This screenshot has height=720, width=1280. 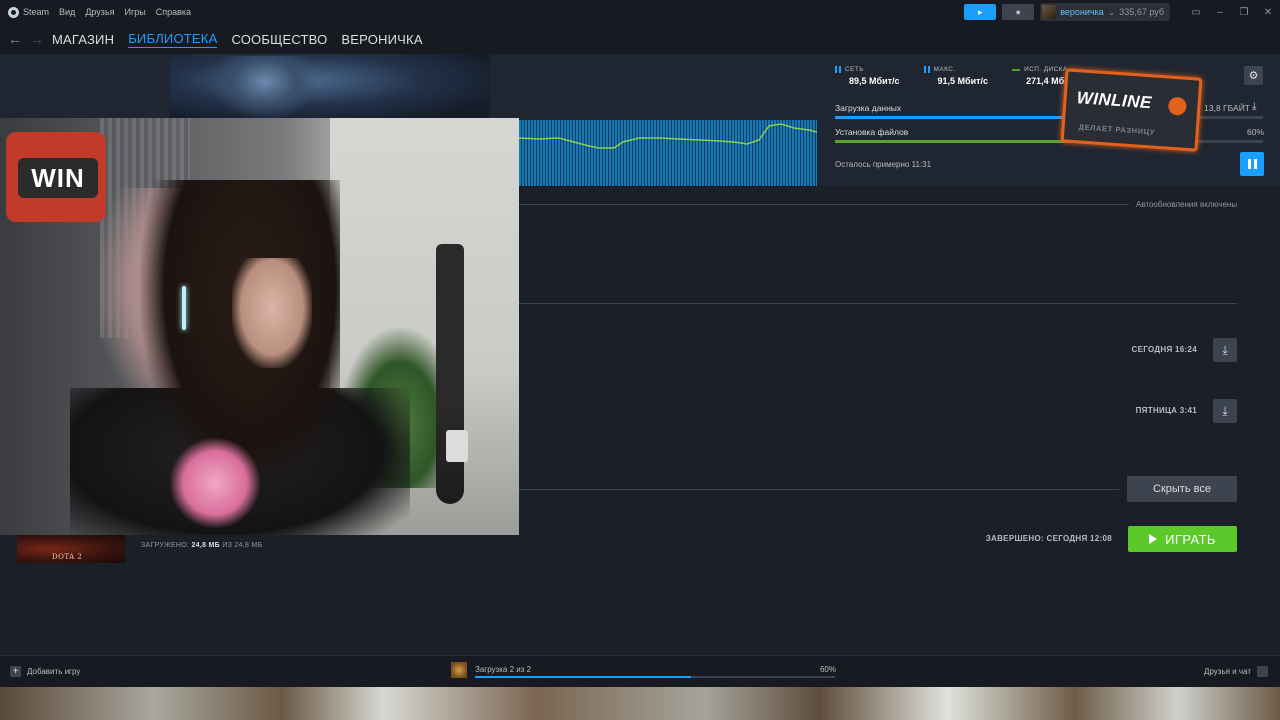 I want to click on menu-steam: Steam, so click(x=29, y=12).